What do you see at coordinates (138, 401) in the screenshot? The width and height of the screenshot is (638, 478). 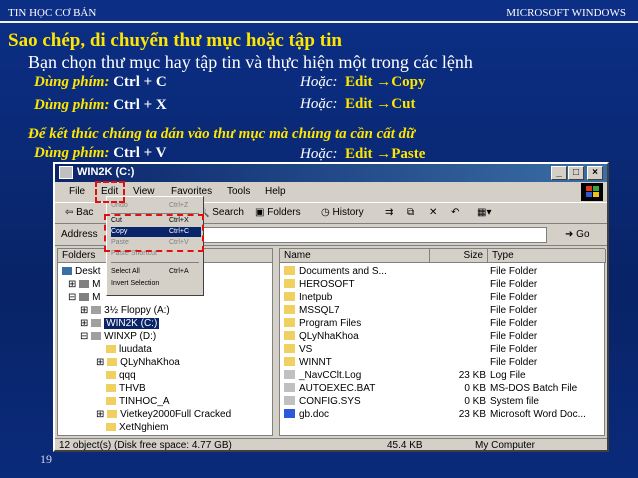 I see `tree-item: TINHOC_A` at bounding box center [138, 401].